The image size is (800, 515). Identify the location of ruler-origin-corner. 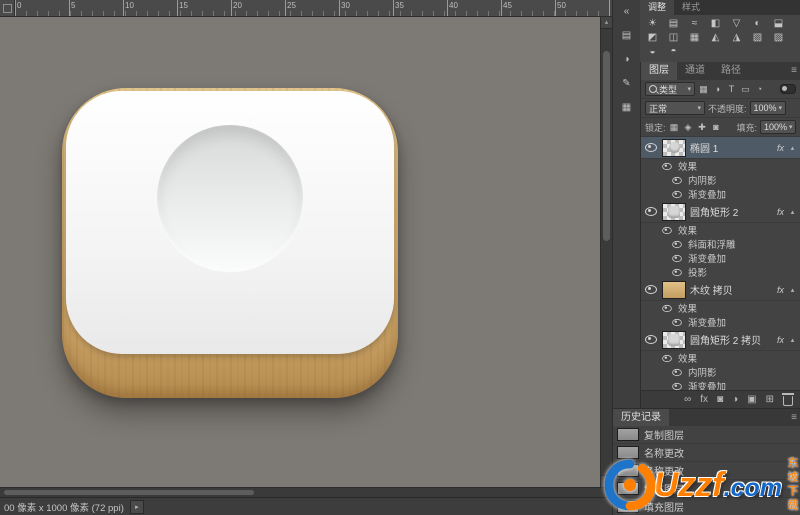
(7, 8).